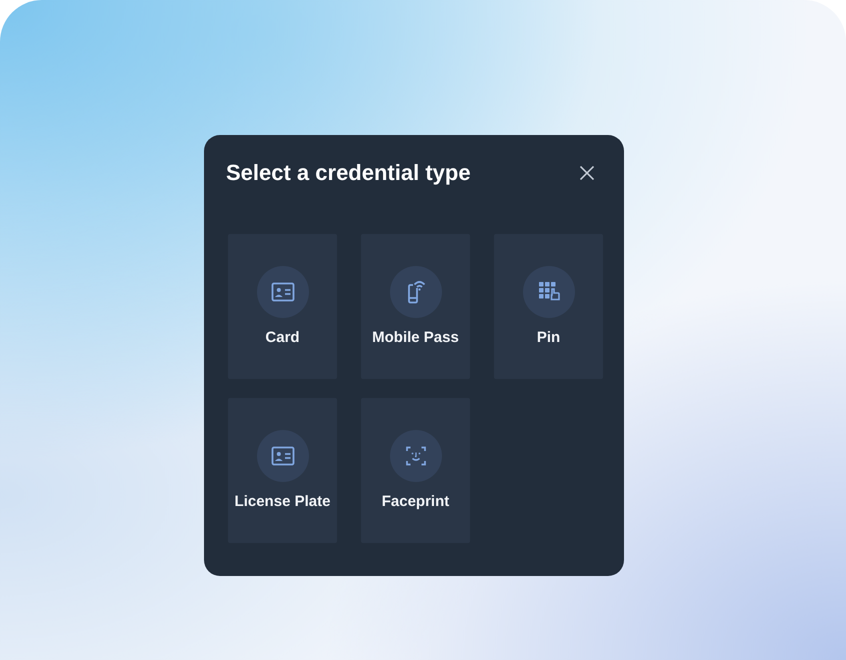 This screenshot has width=846, height=660. I want to click on credential-option: Pin, so click(548, 306).